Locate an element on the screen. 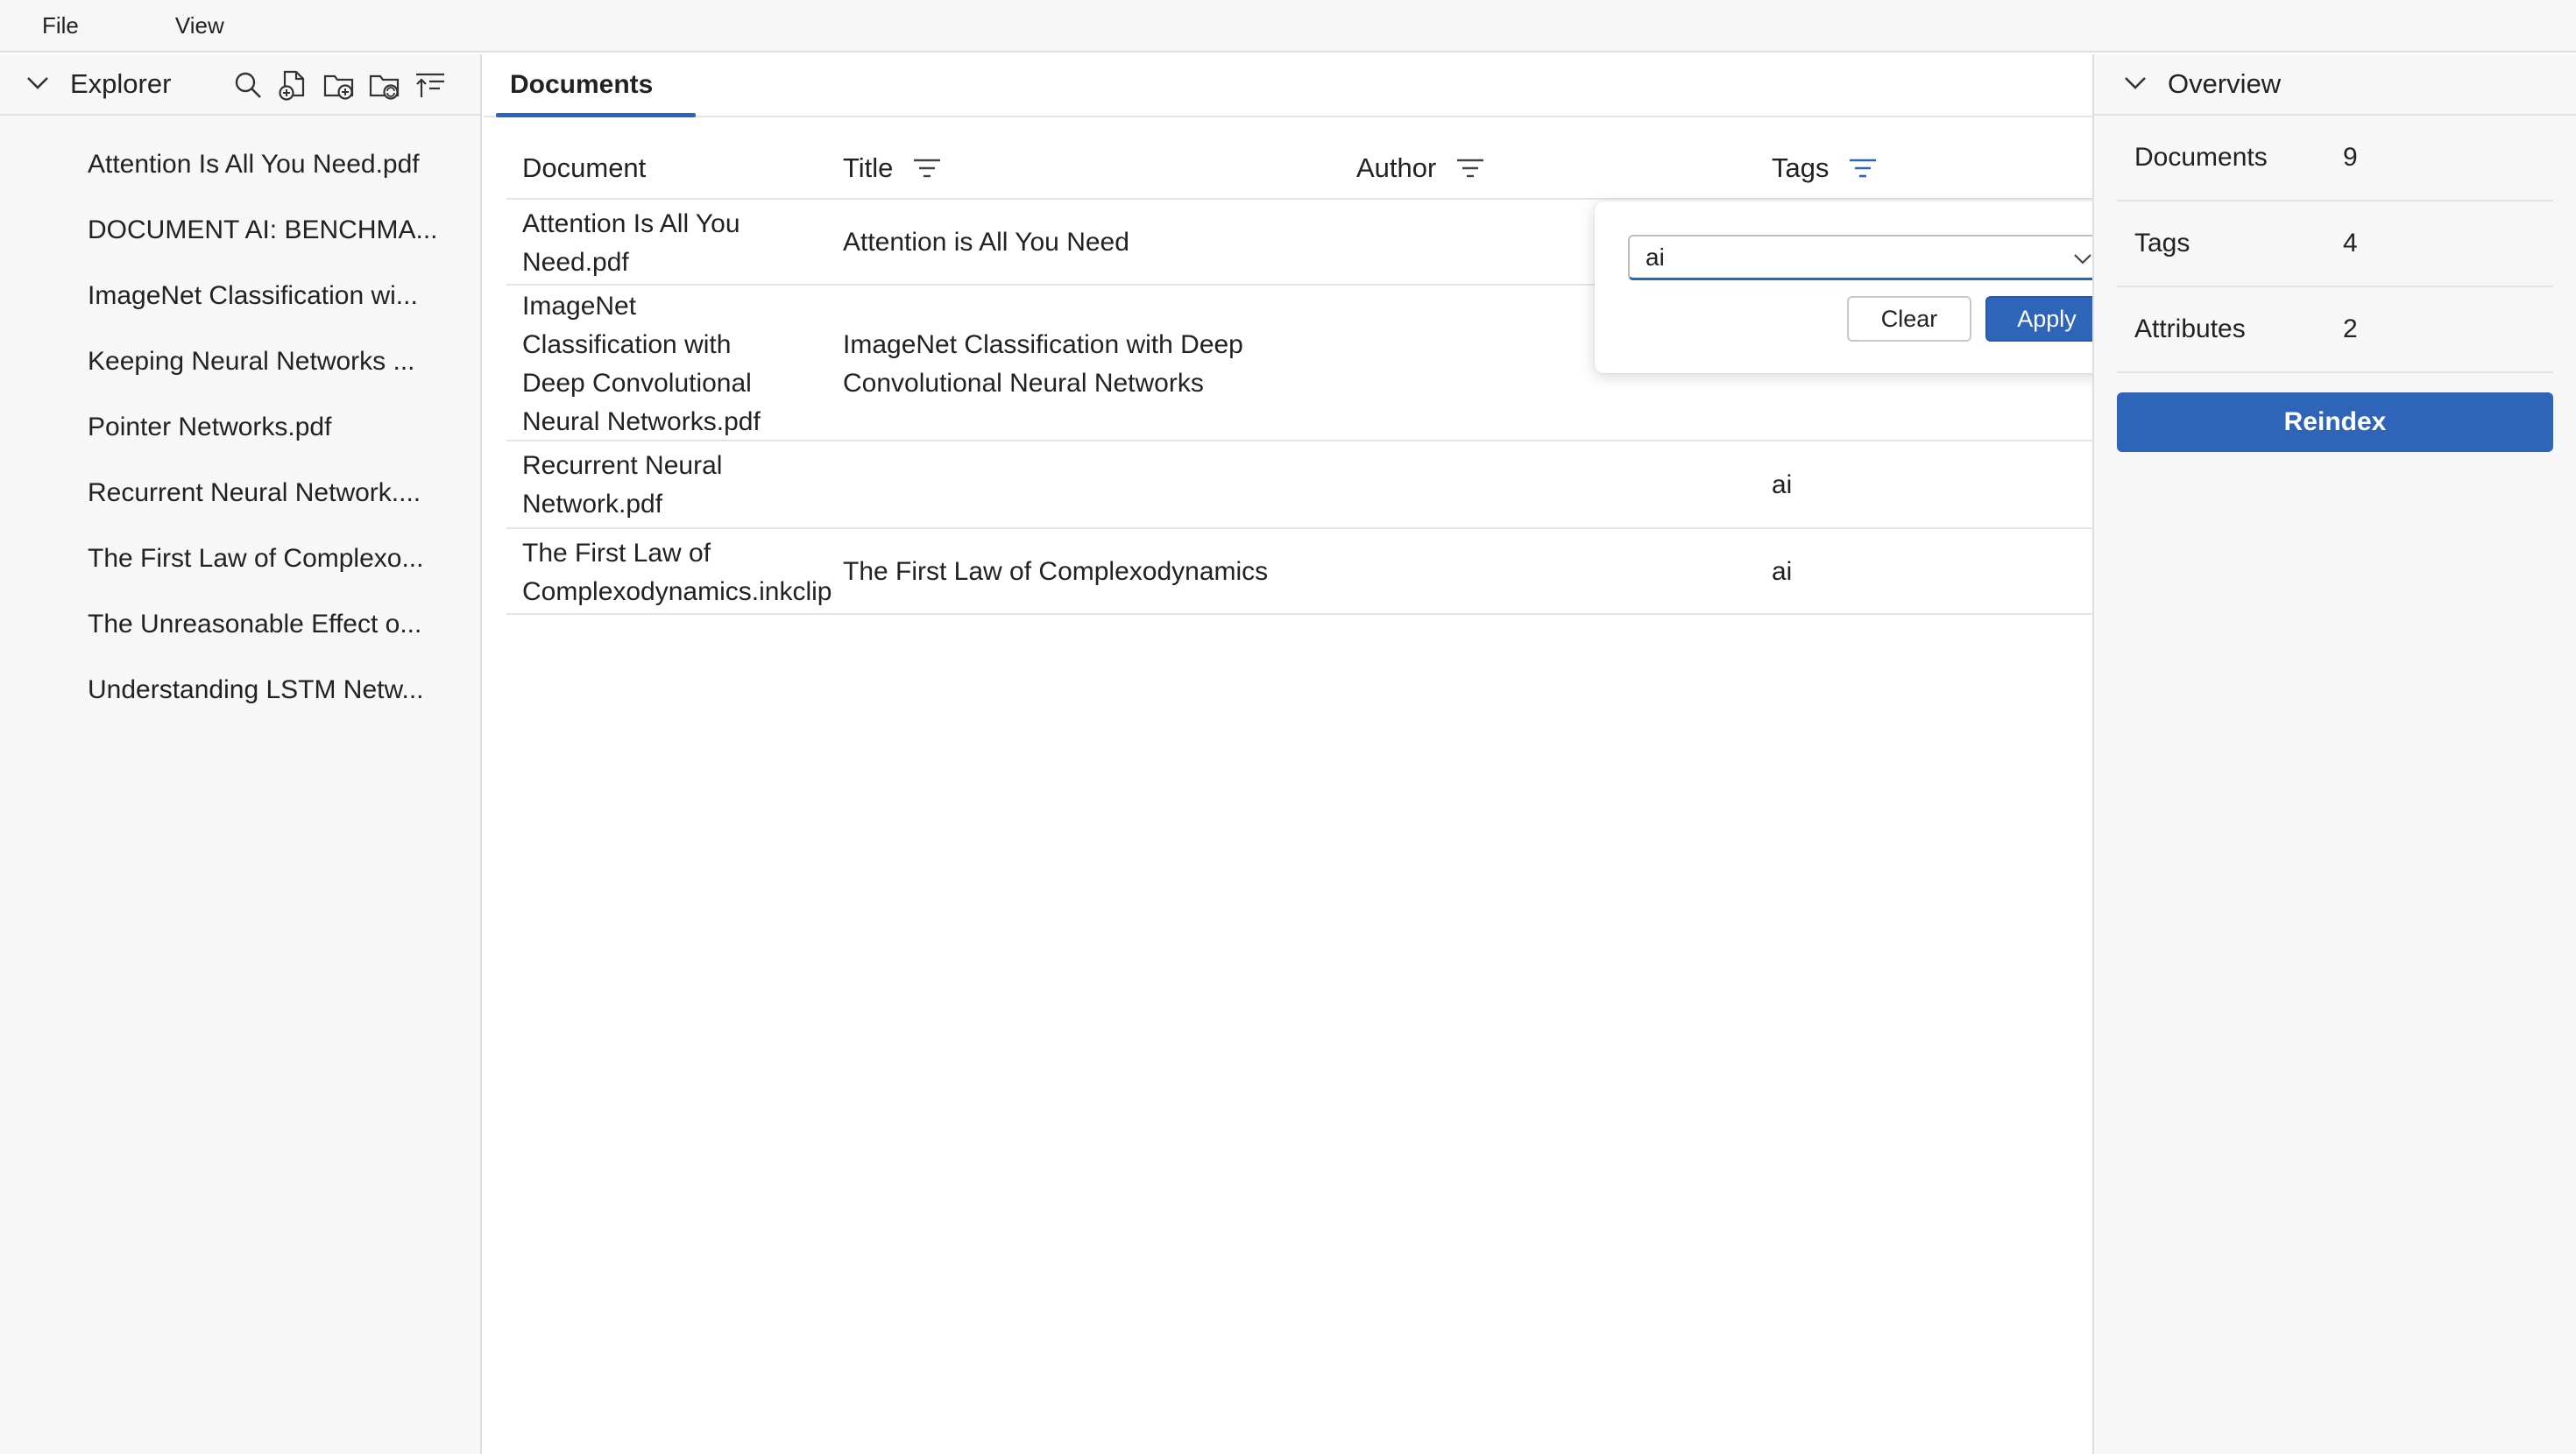  cell-text: ImageNet is located at coordinates (579, 306).